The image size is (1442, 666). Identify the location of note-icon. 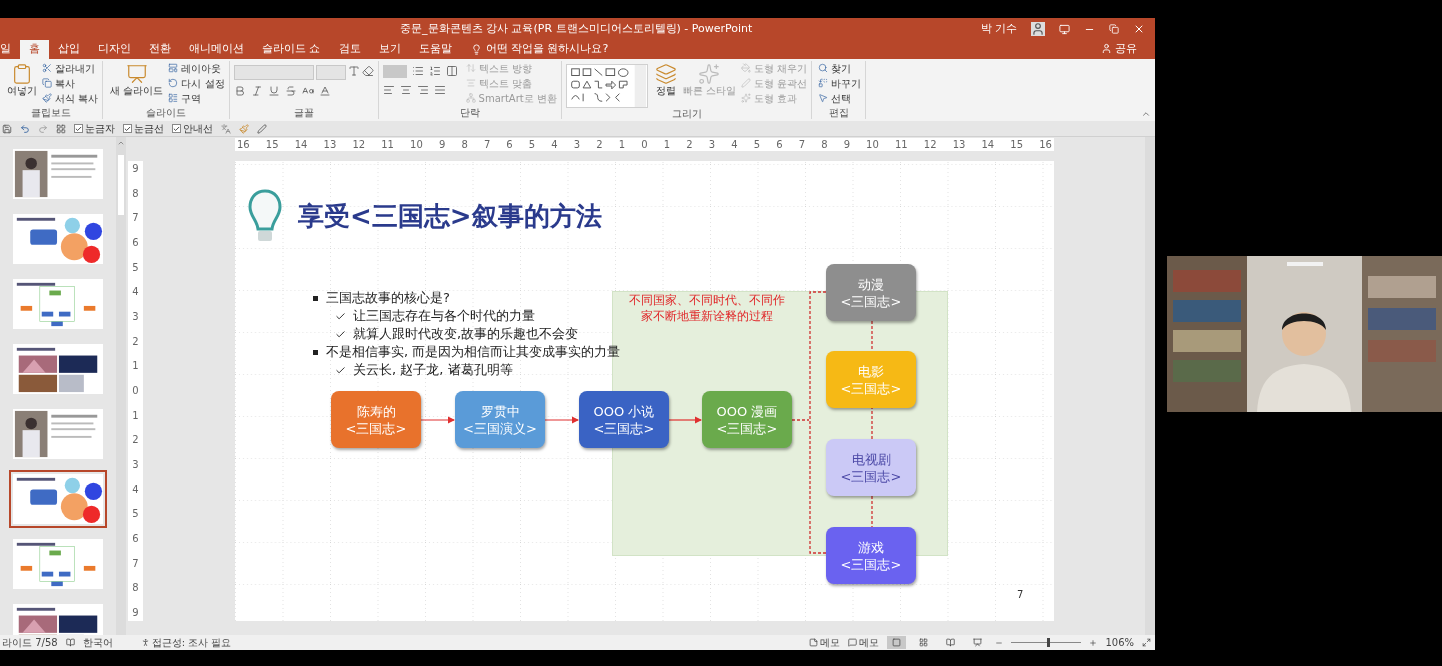
(814, 642).